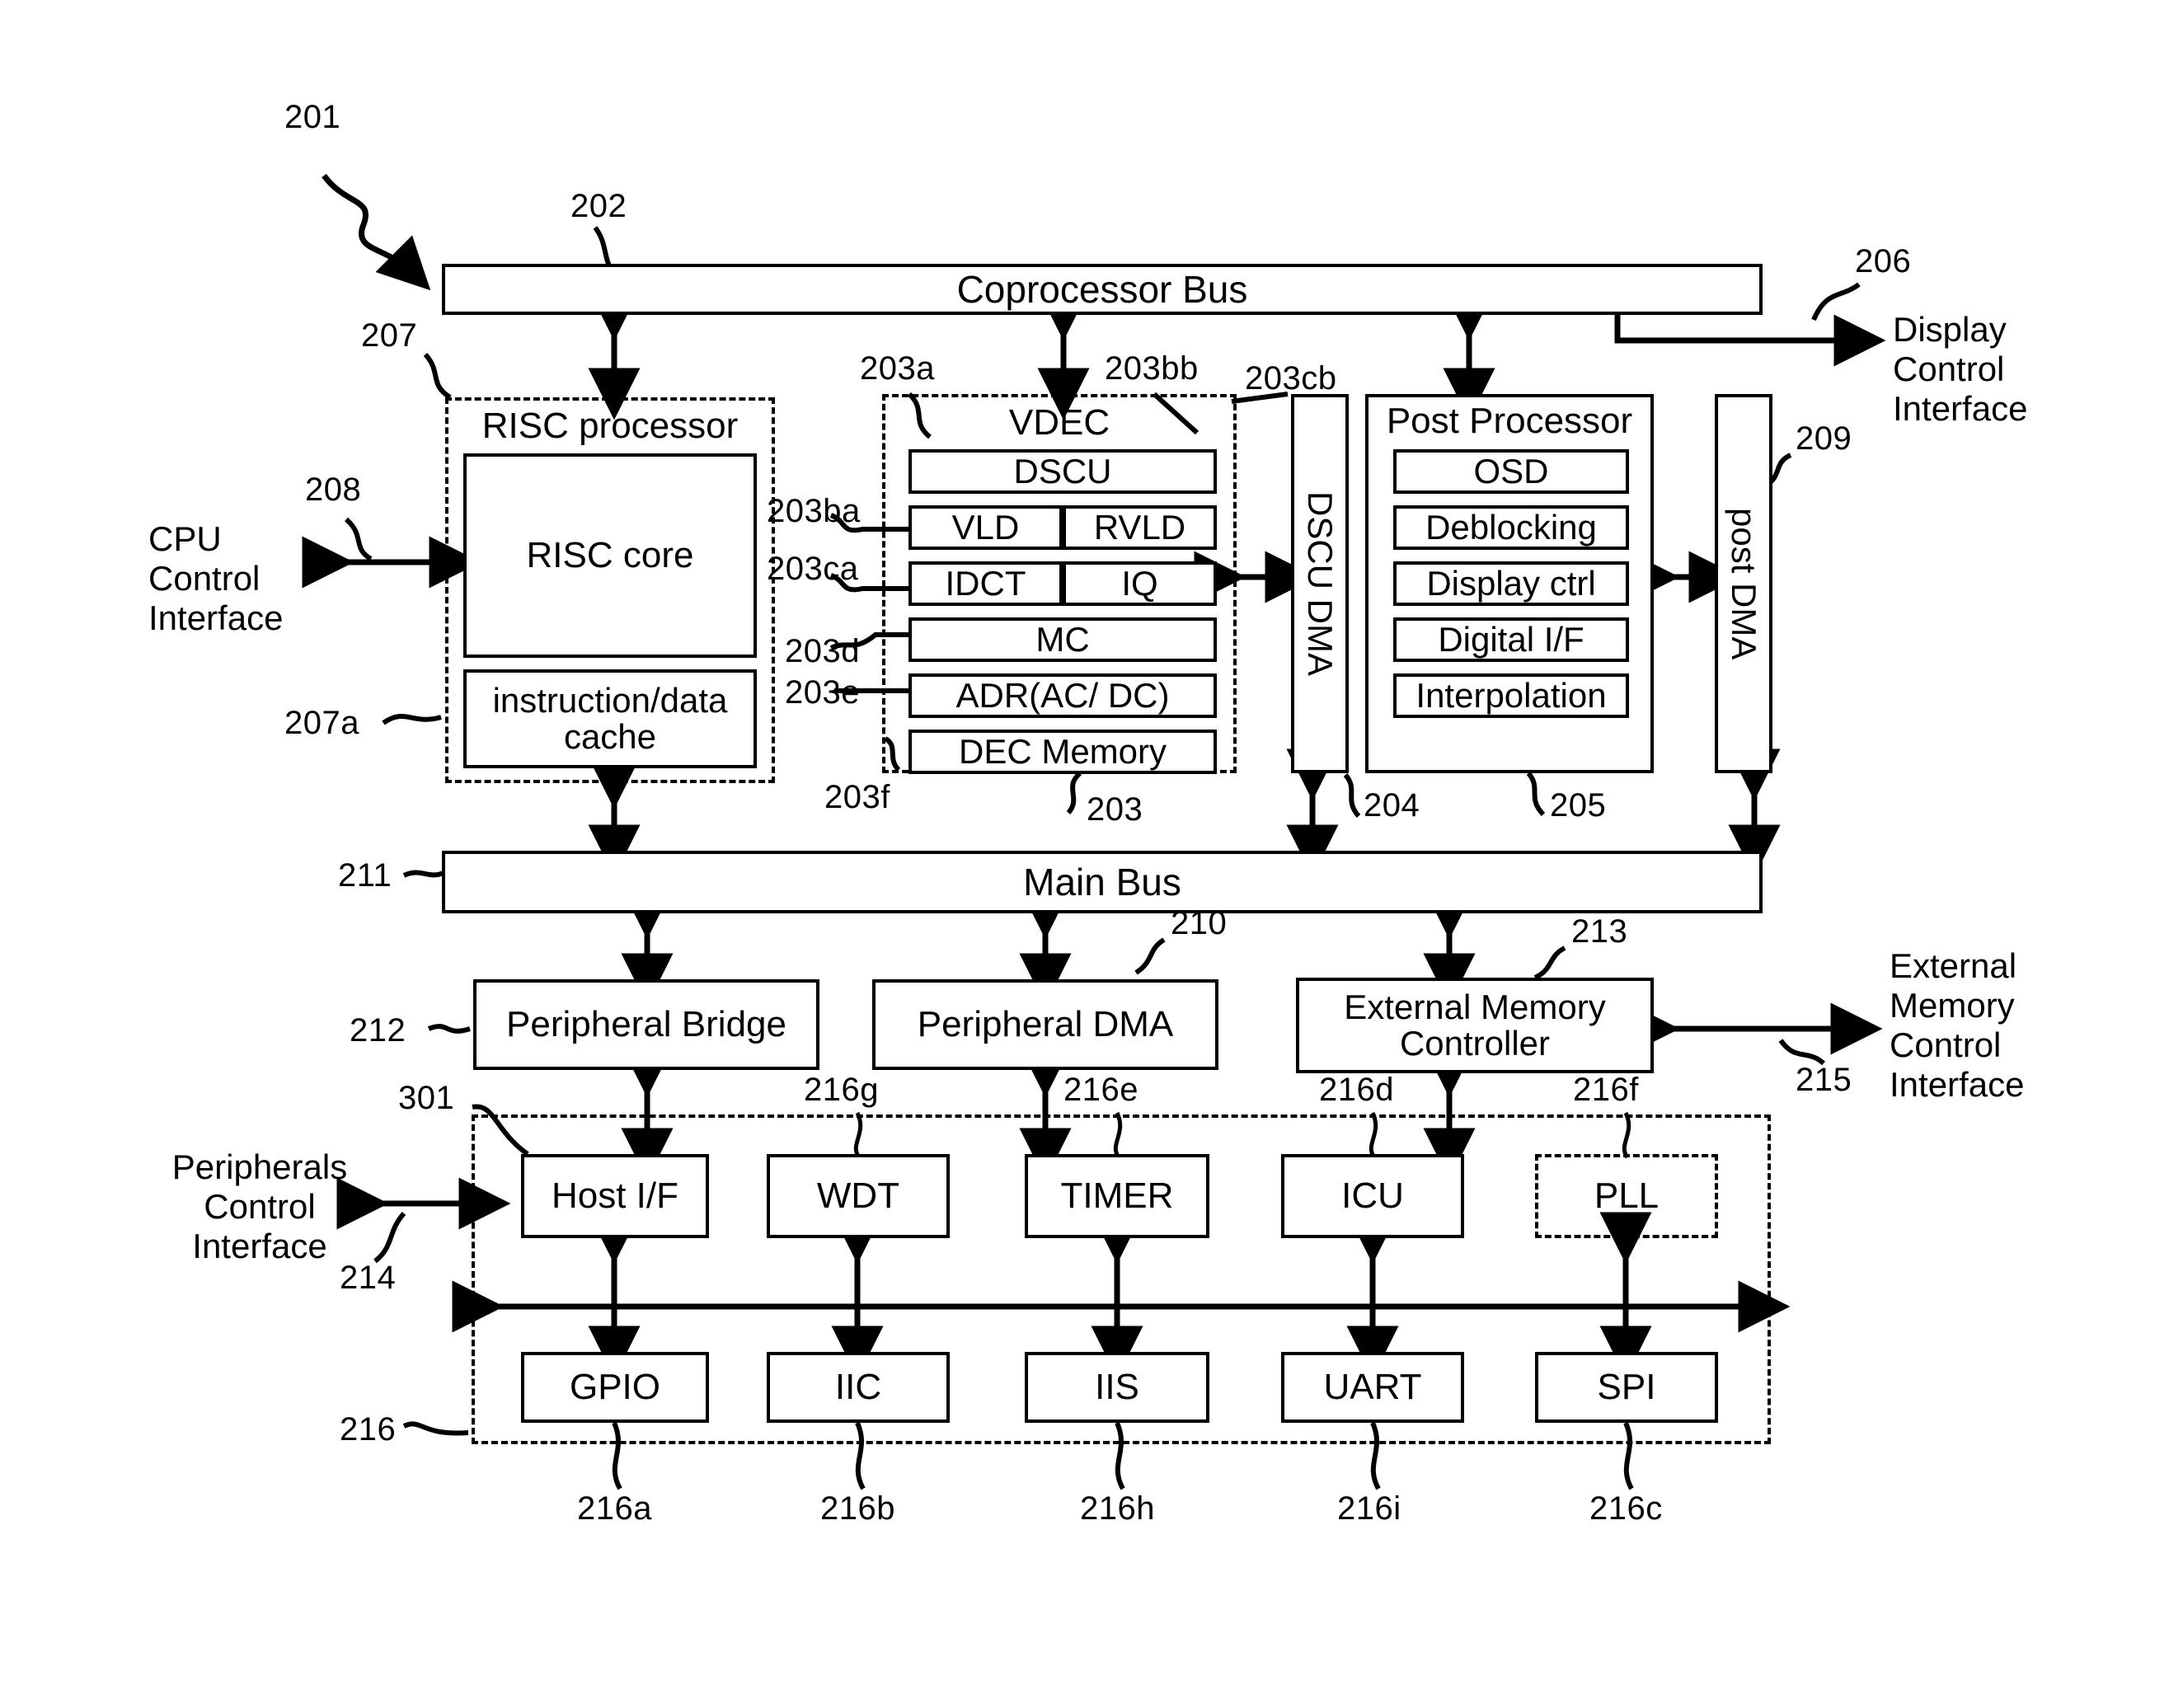 This screenshot has height=1708, width=2169. Describe the element at coordinates (1957, 1025) in the screenshot. I see `external-memory-control-interface-label: External Memory Control Interface` at that location.